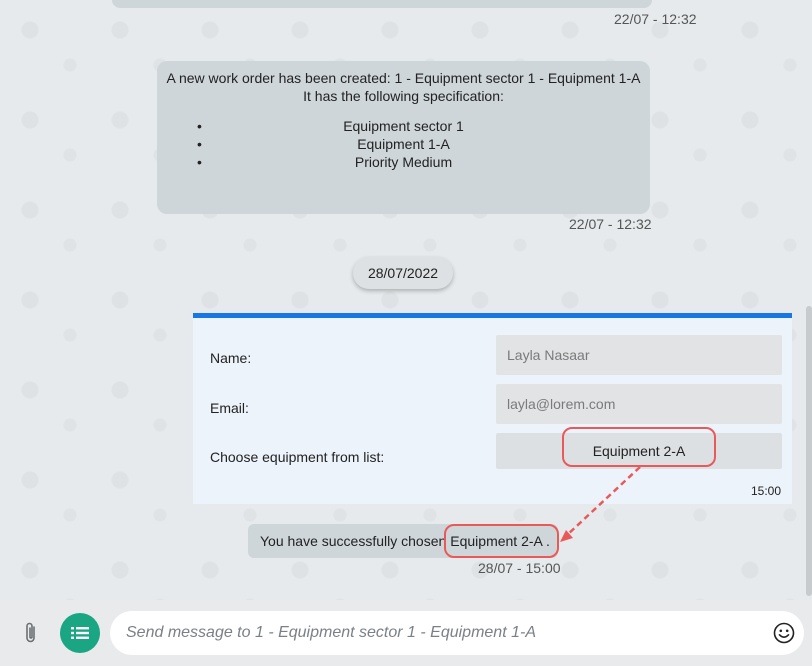 This screenshot has width=812, height=666. What do you see at coordinates (639, 447) in the screenshot?
I see `highlight-selection-outline` at bounding box center [639, 447].